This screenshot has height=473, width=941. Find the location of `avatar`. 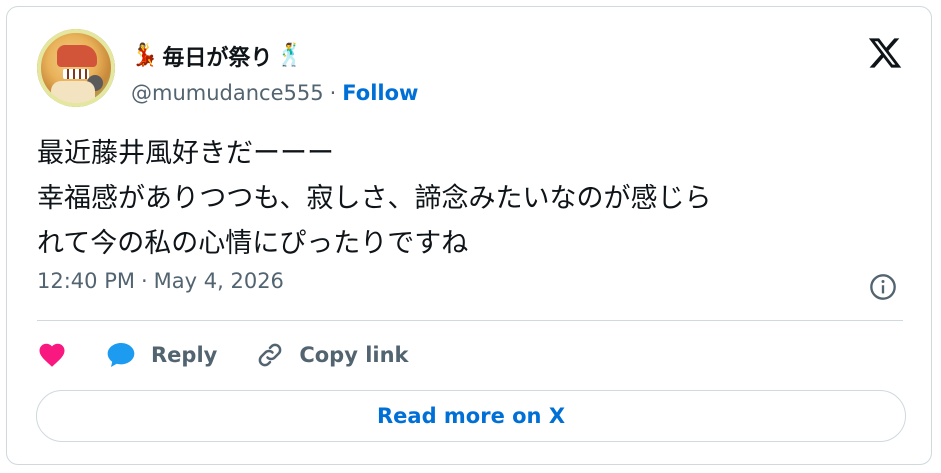

avatar is located at coordinates (76, 68).